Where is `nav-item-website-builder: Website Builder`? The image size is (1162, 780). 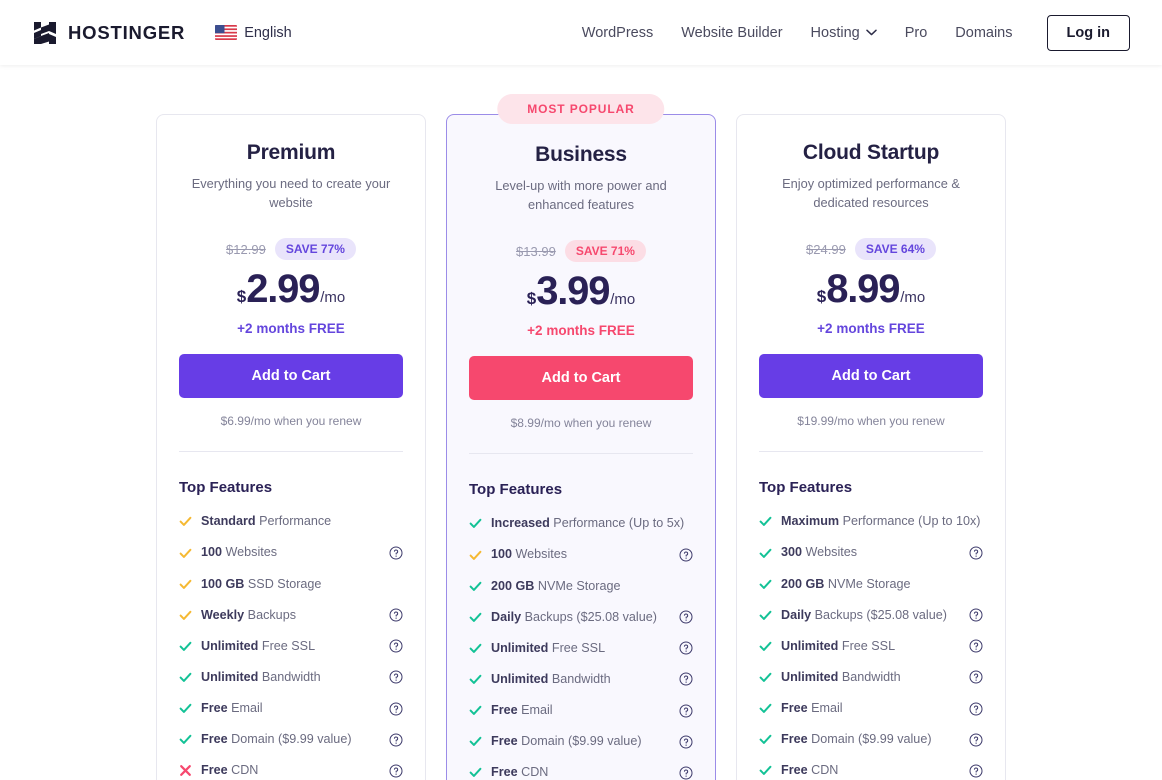 nav-item-website-builder: Website Builder is located at coordinates (731, 33).